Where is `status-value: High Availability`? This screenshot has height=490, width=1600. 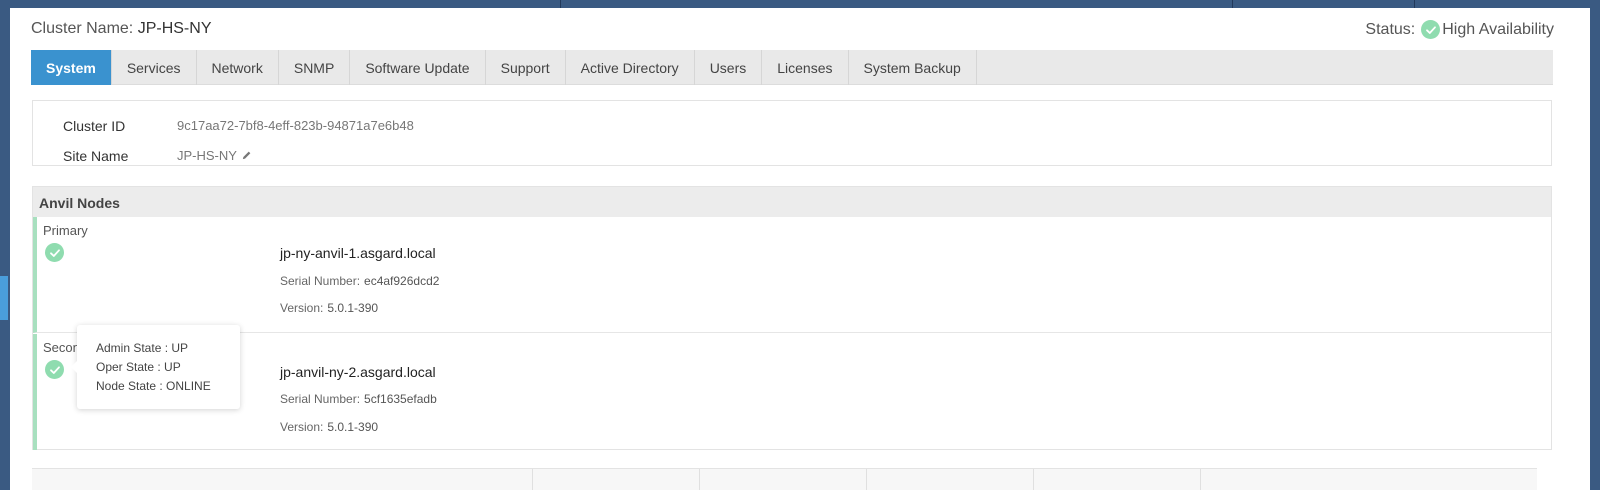
status-value: High Availability is located at coordinates (1498, 29).